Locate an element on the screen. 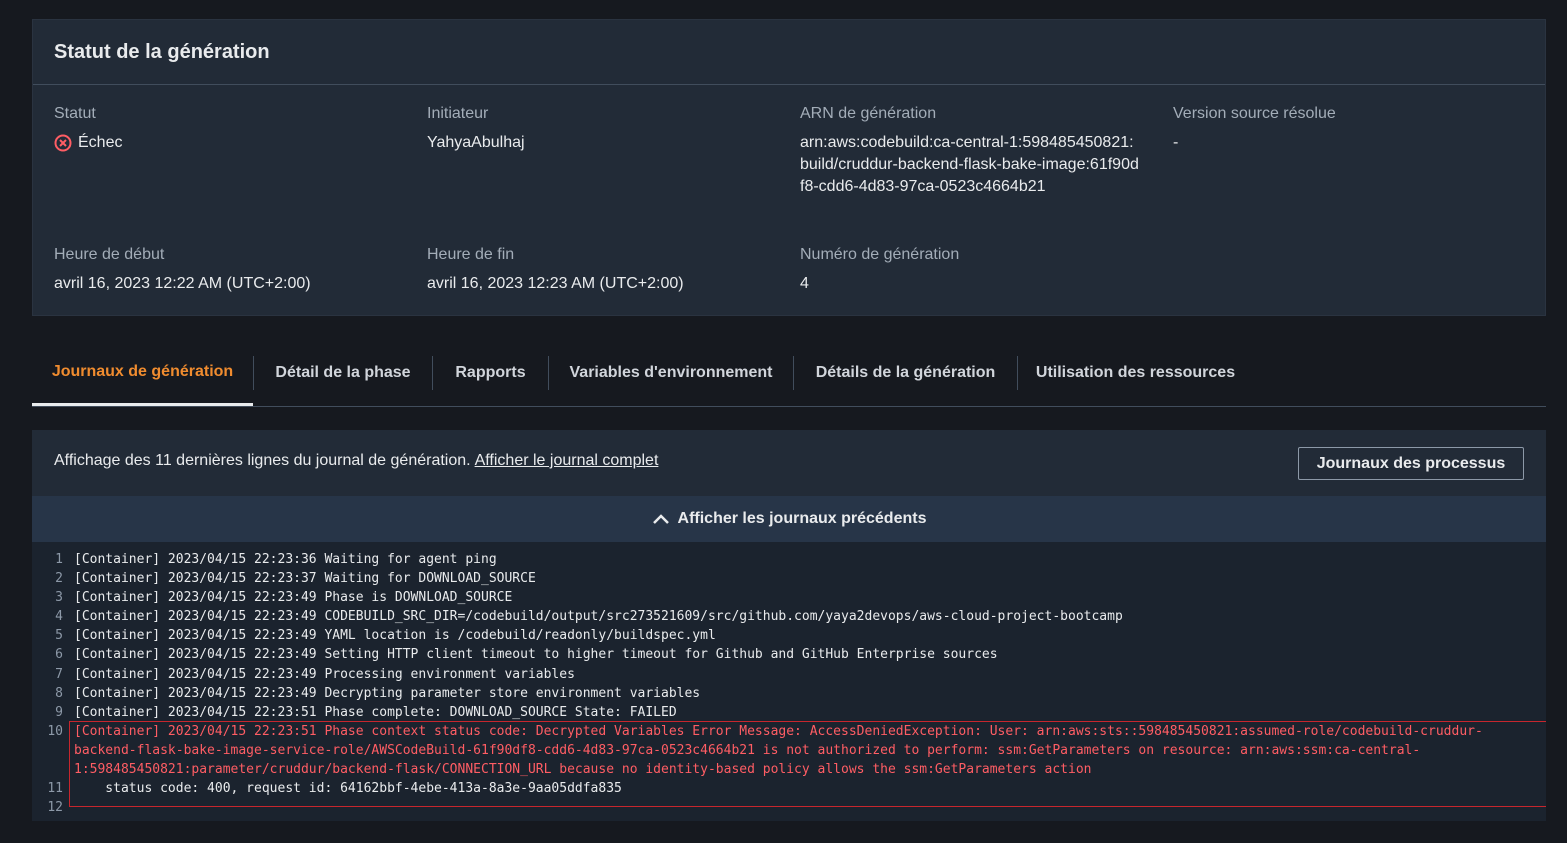 The width and height of the screenshot is (1567, 843). start-time-value: avril 16, 2023 12:22 AM (UTC+2:00) is located at coordinates (182, 283).